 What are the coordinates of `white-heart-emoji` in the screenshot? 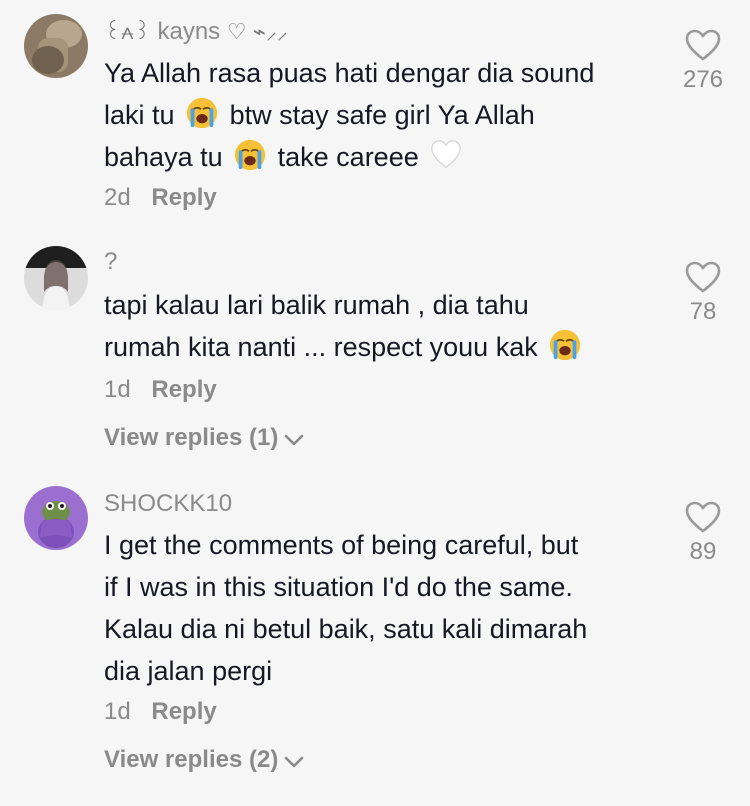 It's located at (446, 154).